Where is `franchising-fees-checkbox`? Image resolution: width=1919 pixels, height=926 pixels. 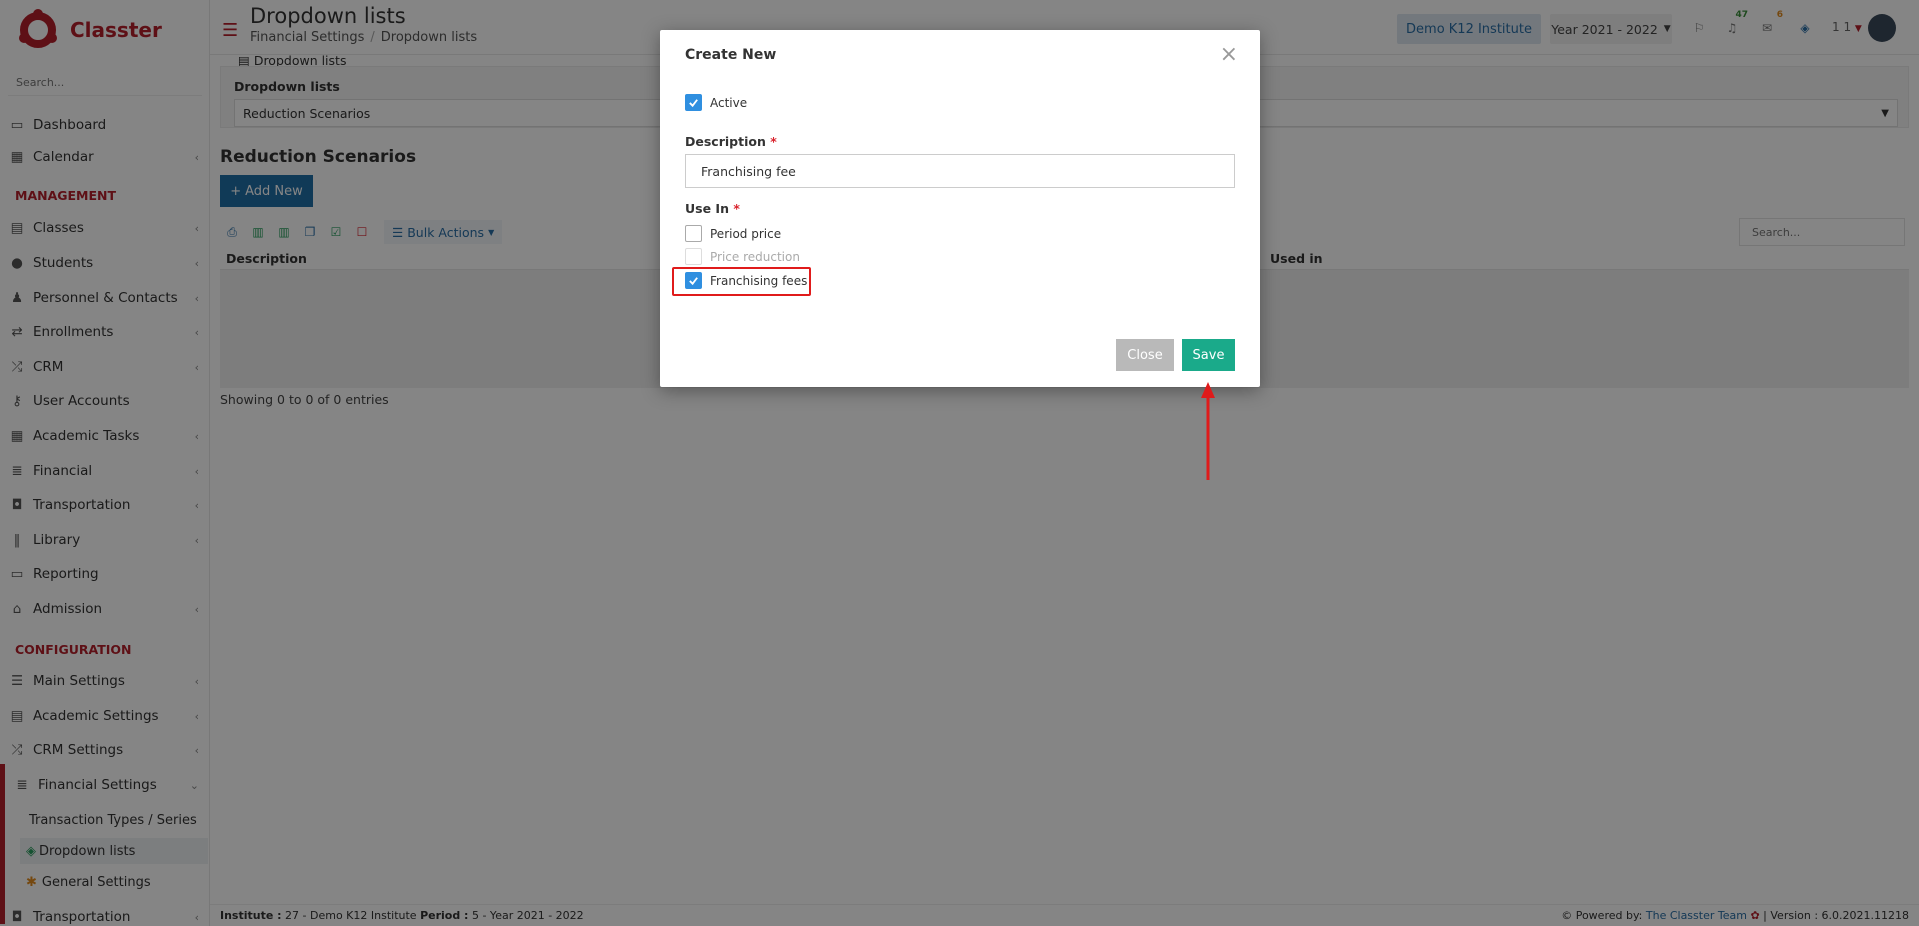 franchising-fees-checkbox is located at coordinates (693, 280).